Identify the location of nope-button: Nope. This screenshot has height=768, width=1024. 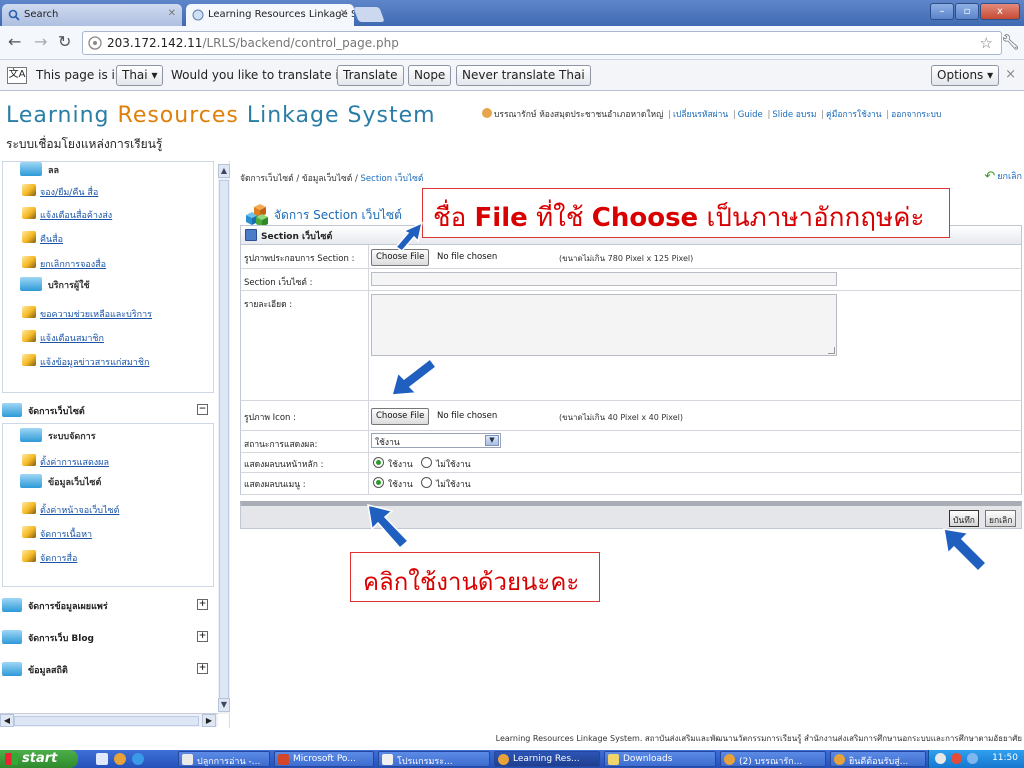
(430, 75).